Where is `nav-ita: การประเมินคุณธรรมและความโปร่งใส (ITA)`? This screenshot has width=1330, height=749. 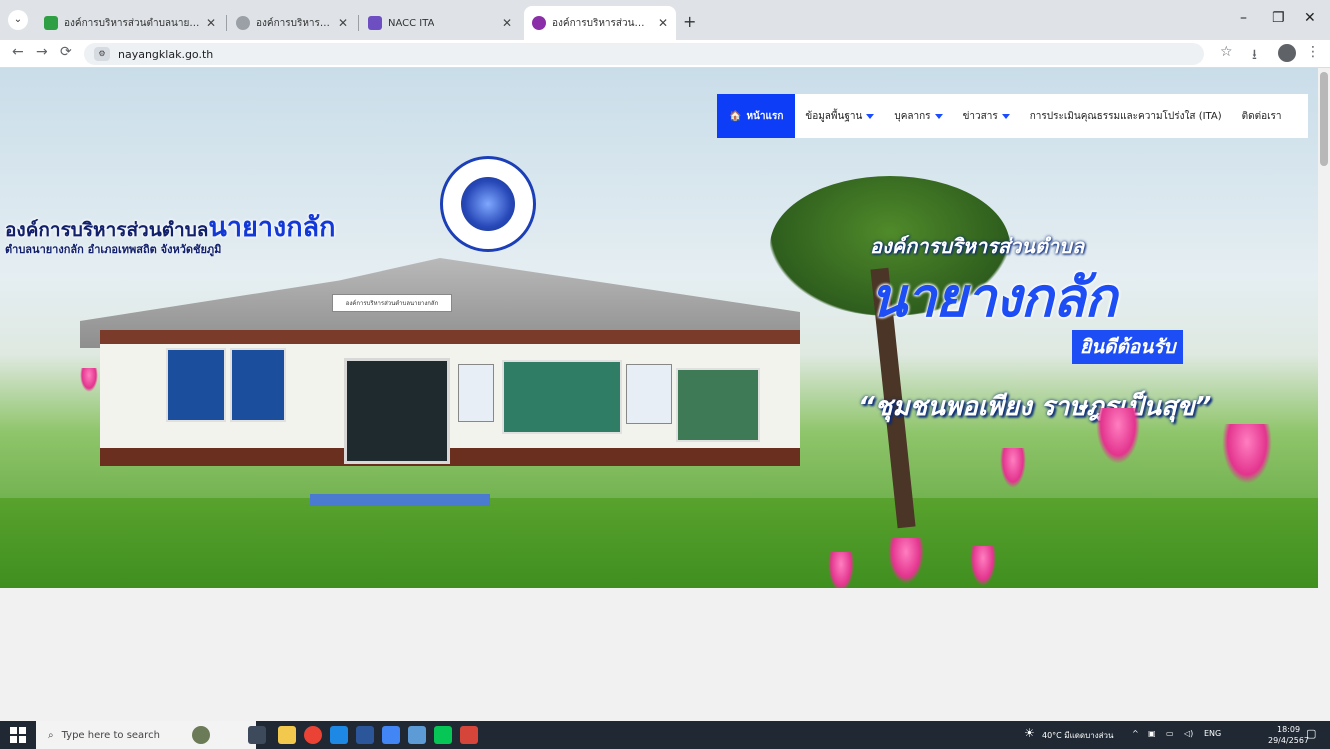
nav-ita: การประเมินคุณธรรมและความโปร่งใส (ITA) is located at coordinates (1126, 116).